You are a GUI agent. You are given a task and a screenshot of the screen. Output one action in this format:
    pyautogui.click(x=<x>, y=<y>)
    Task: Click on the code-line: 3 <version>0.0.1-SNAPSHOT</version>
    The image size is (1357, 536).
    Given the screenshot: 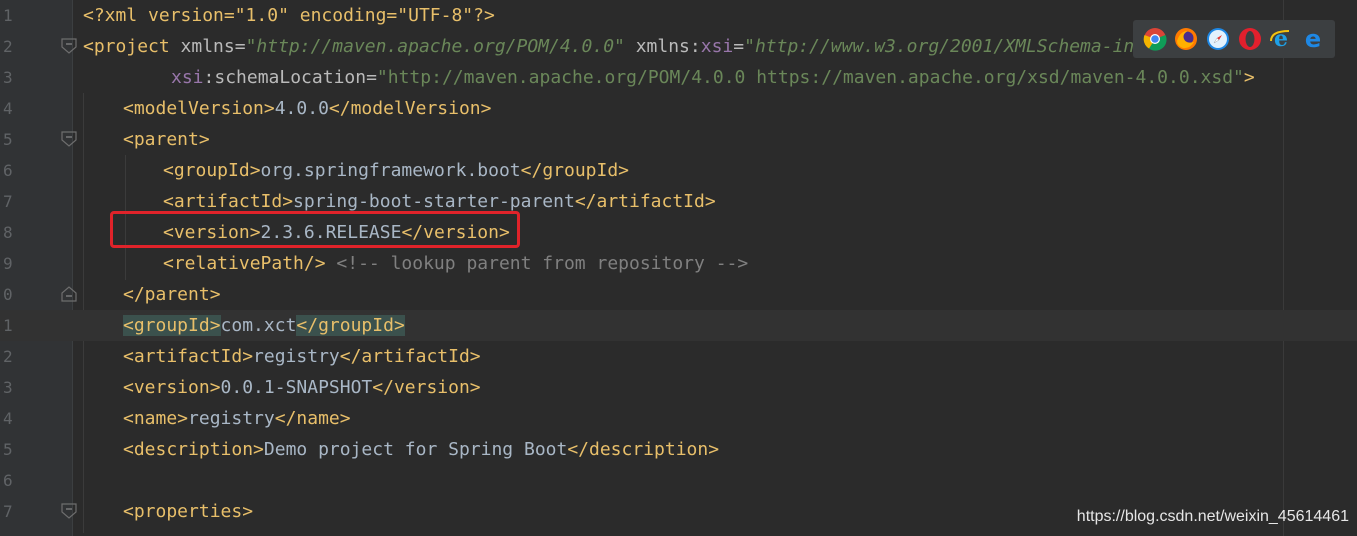 What is the action you would take?
    pyautogui.click(x=678, y=387)
    